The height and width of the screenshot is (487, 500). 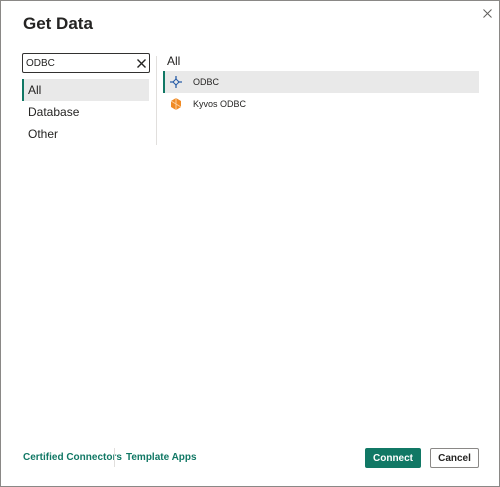 I want to click on category-item-database: Database, so click(x=85, y=112).